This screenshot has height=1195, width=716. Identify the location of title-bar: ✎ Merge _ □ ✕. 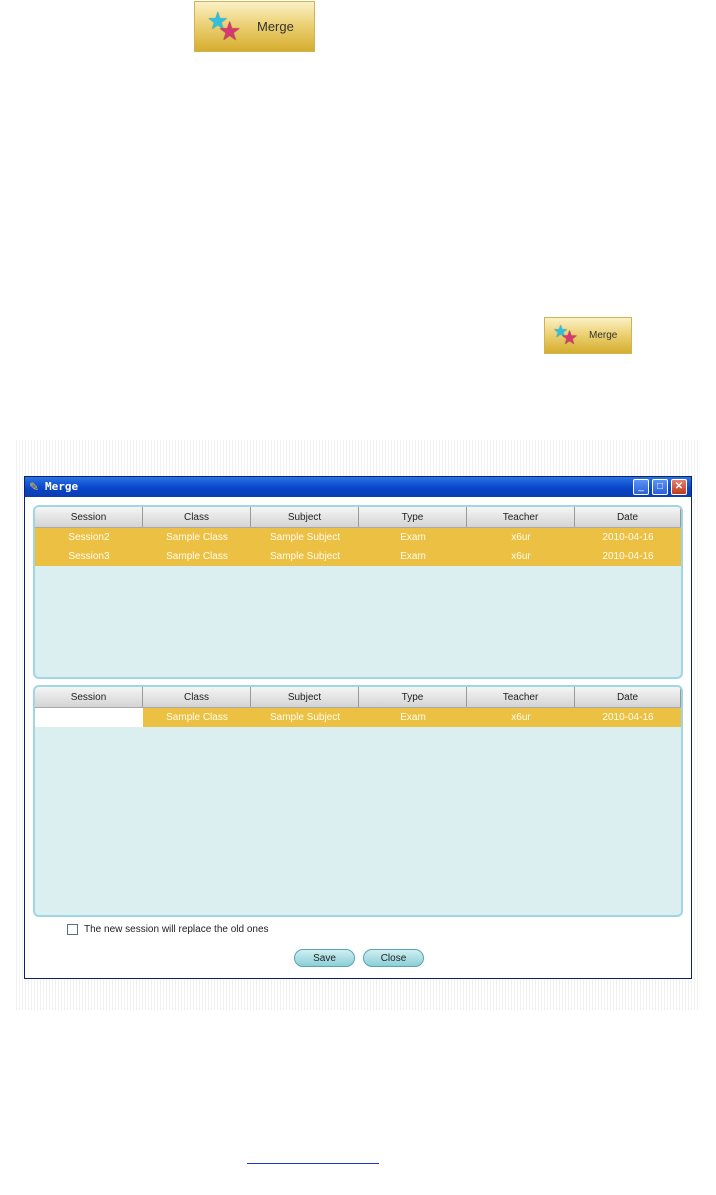
(358, 487).